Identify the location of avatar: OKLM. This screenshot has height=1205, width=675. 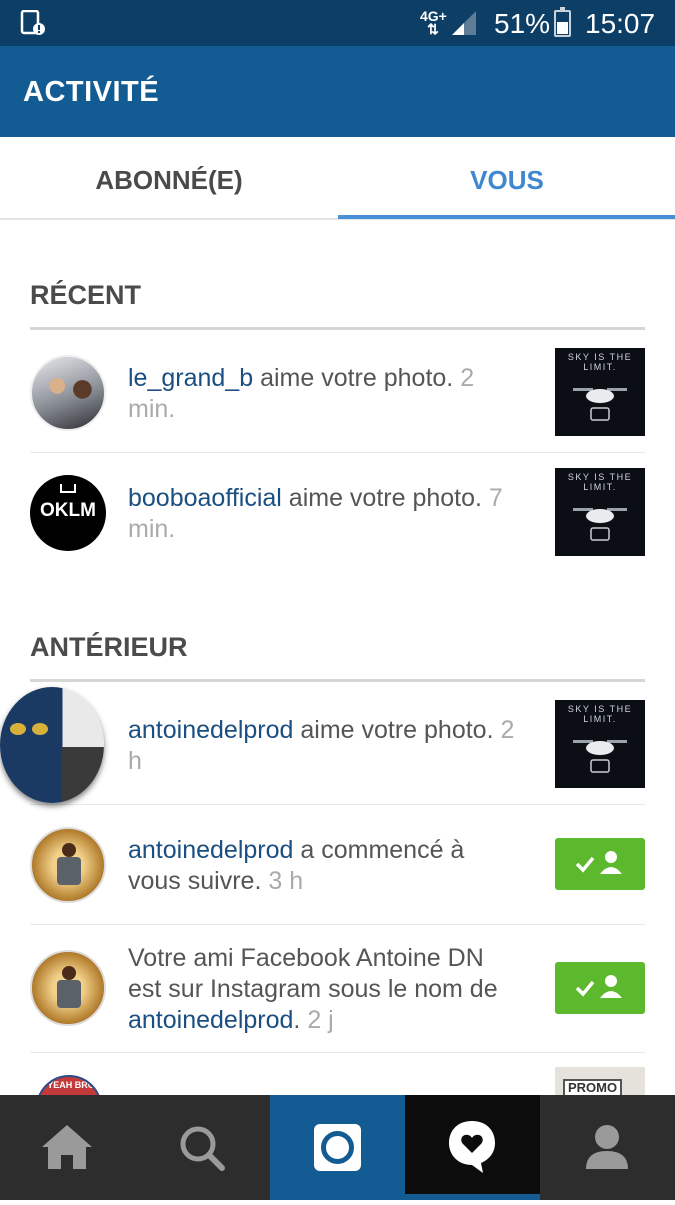
(68, 513).